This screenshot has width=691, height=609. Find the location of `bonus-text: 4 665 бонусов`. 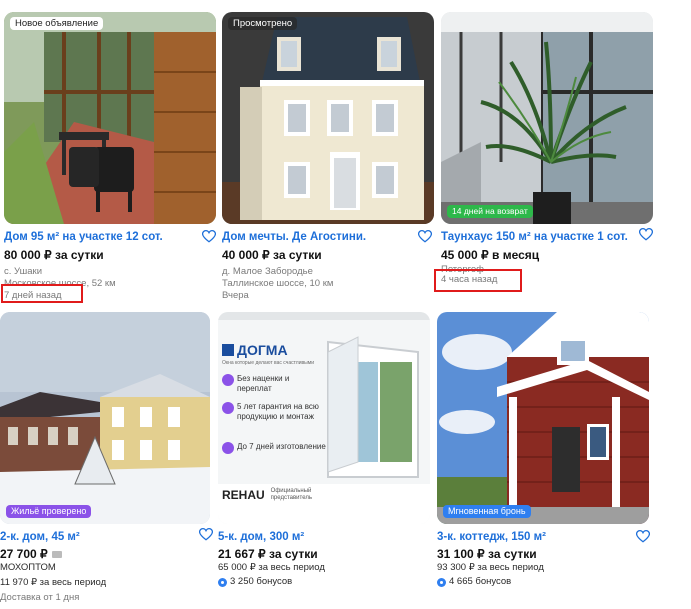

bonus-text: 4 665 бонусов is located at coordinates (480, 581).